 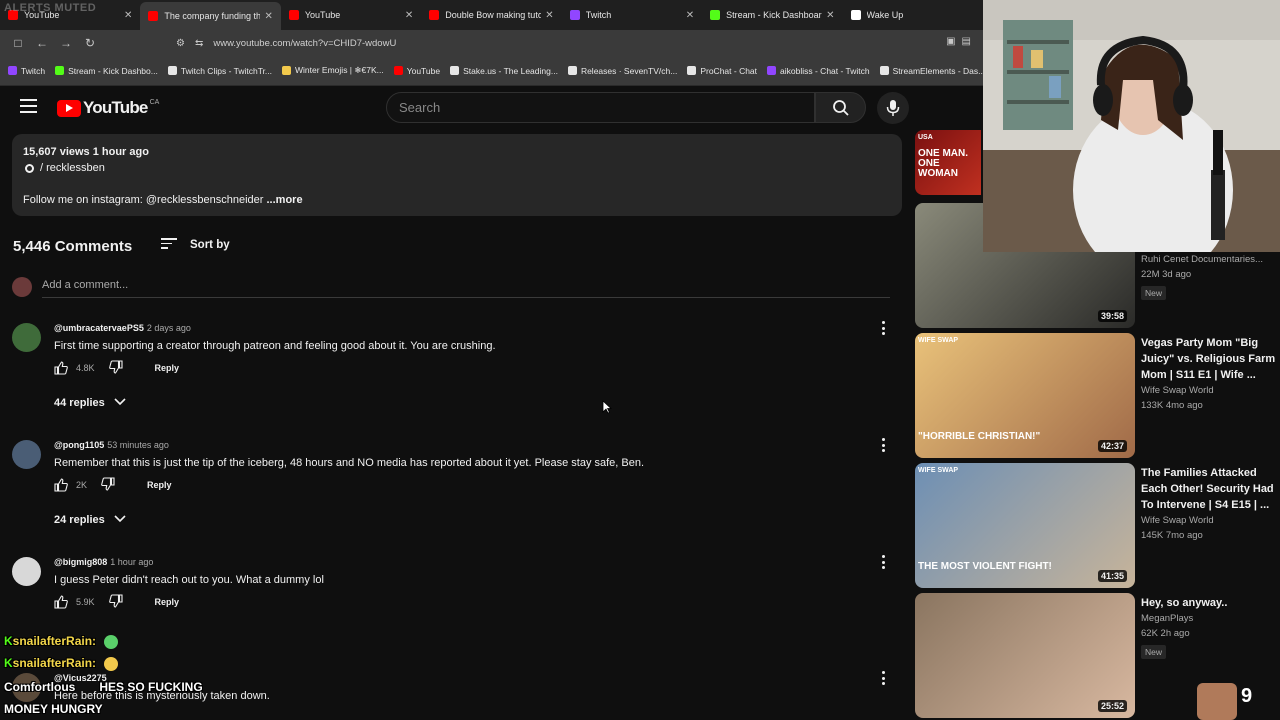 What do you see at coordinates (493, 15) in the screenshot?
I see `tab-title: Double Bow making tutorial` at bounding box center [493, 15].